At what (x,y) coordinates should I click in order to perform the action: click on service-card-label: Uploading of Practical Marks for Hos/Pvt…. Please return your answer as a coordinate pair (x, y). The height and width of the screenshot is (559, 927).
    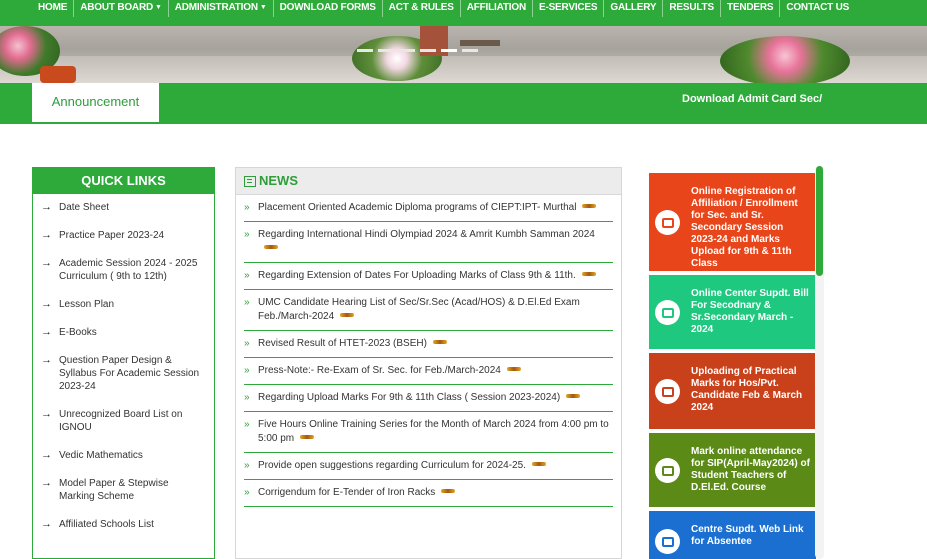
    Looking at the image, I should click on (747, 389).